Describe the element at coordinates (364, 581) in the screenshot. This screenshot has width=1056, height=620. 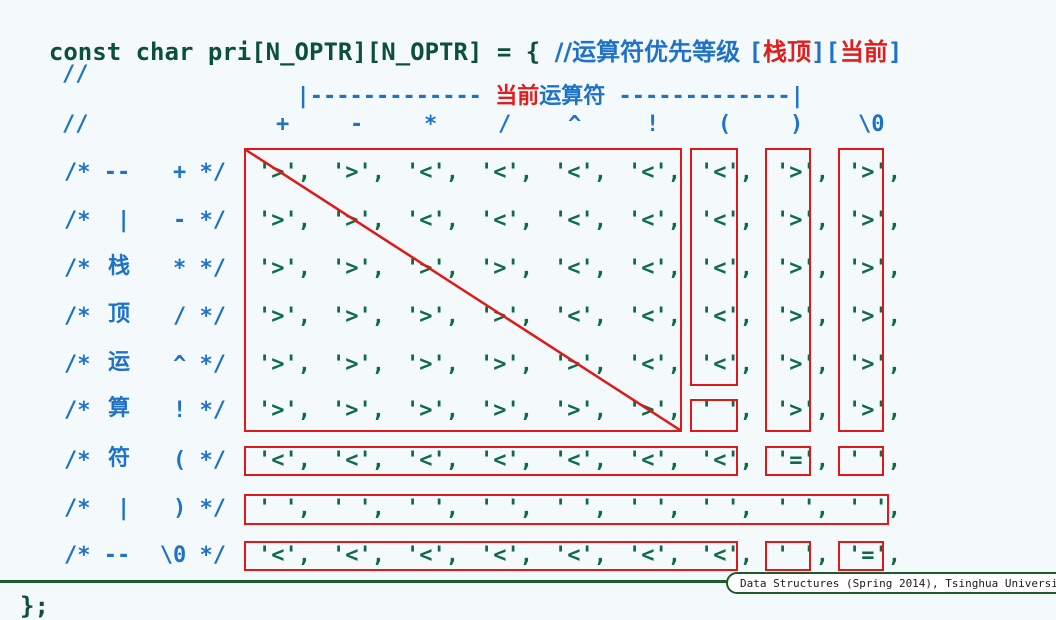
I see `footer-separator` at that location.